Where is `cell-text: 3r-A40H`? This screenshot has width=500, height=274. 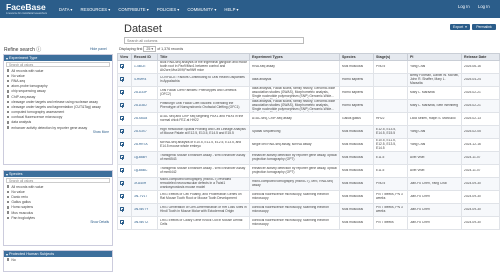
cell-text: 3r-A40H is located at coordinates (144, 184).